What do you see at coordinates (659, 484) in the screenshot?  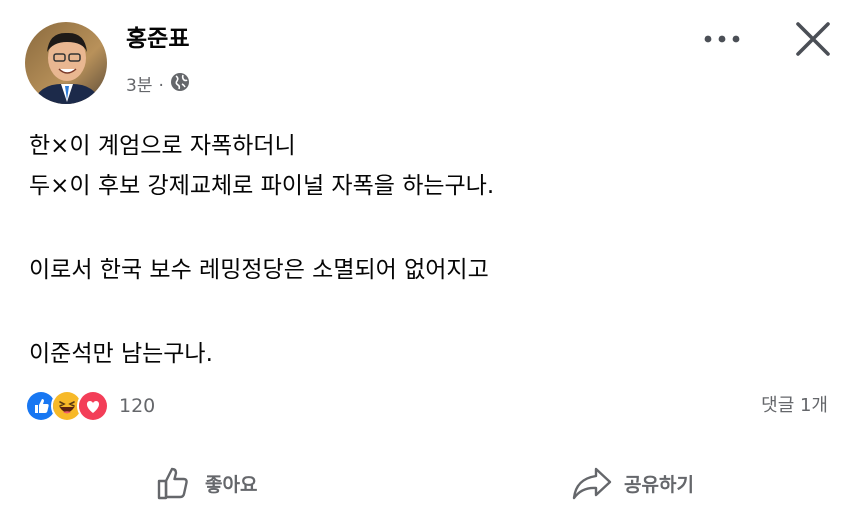 I see `share-button-label: 공유하기` at bounding box center [659, 484].